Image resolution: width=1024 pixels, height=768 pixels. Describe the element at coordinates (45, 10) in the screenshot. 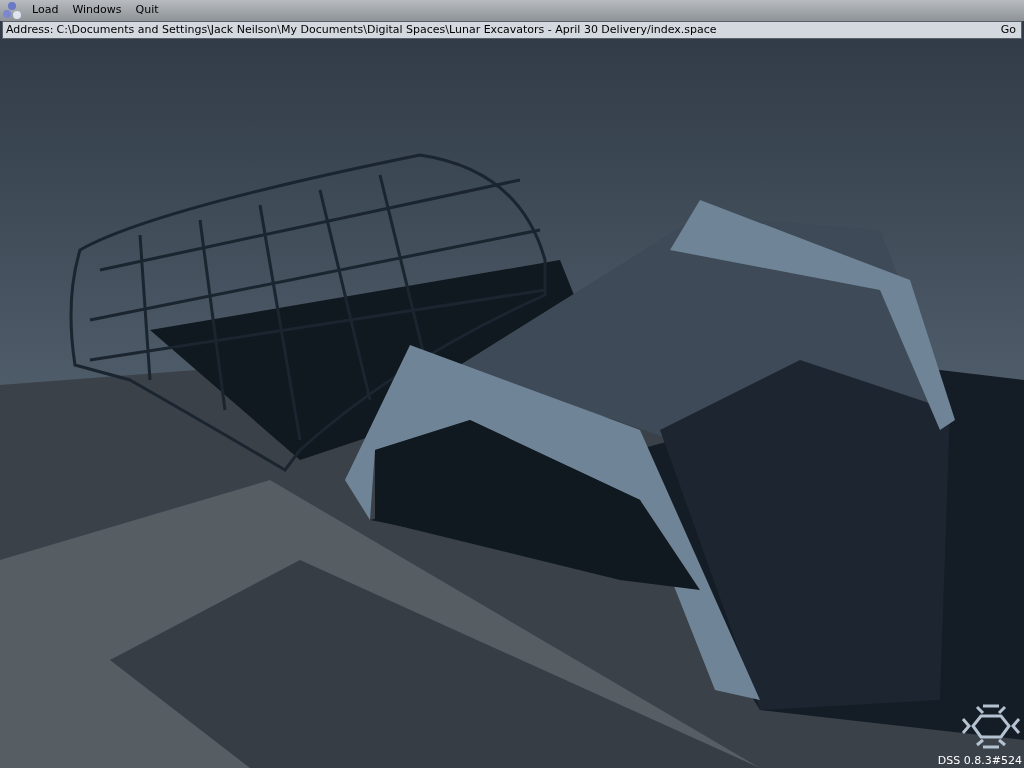

I see `menu-item: Load` at that location.